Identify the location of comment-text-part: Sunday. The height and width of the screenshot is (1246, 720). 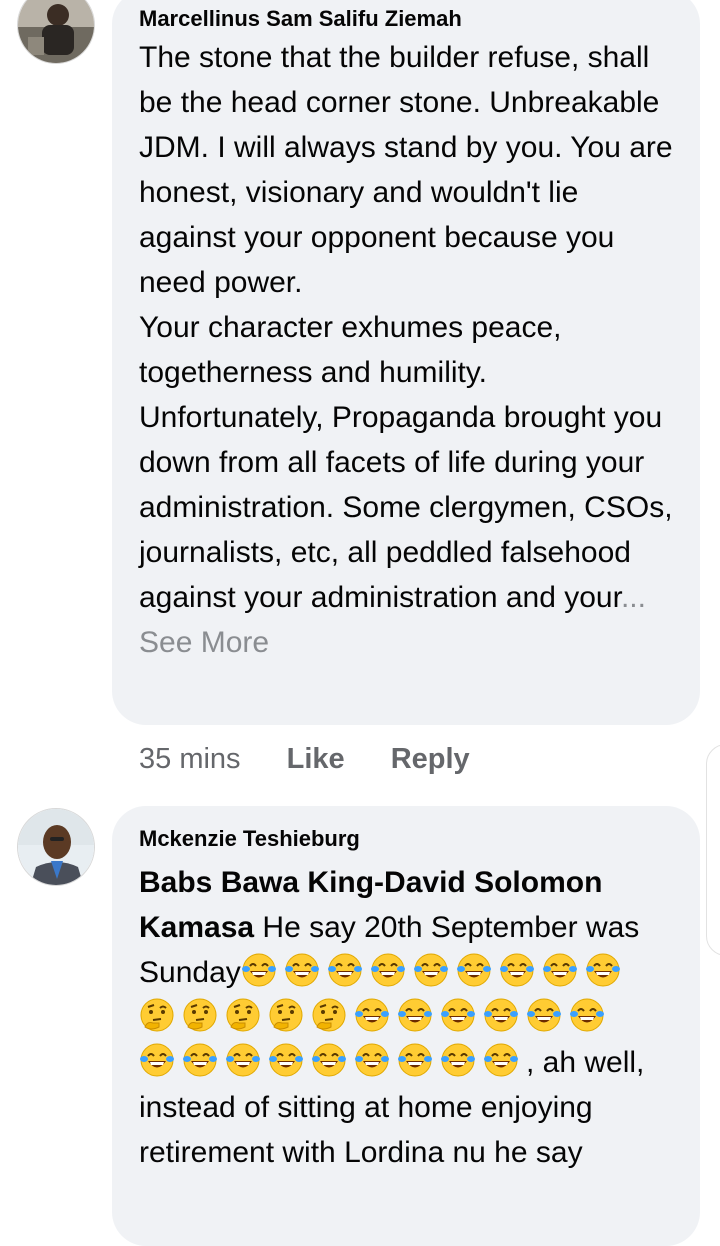
(190, 972).